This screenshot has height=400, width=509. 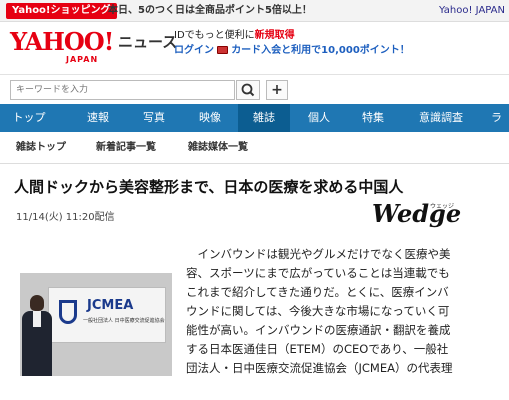 What do you see at coordinates (82, 59) in the screenshot?
I see `logo-sub-text: JAPAN` at bounding box center [82, 59].